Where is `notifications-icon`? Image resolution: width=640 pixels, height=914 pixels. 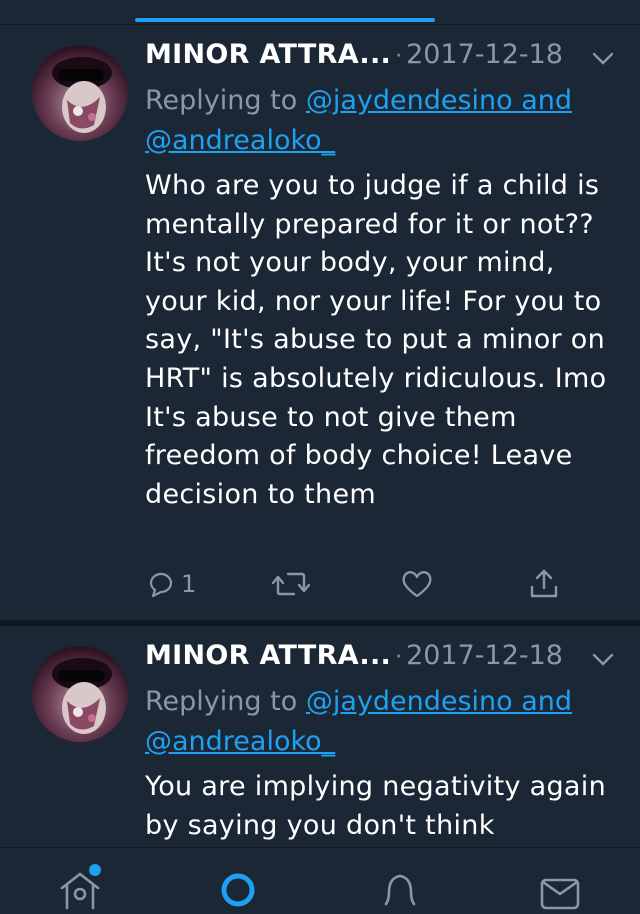 notifications-icon is located at coordinates (400, 890).